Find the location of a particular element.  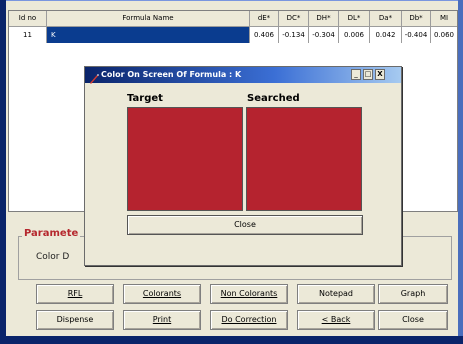

header-id-no: Id no is located at coordinates (28, 18).